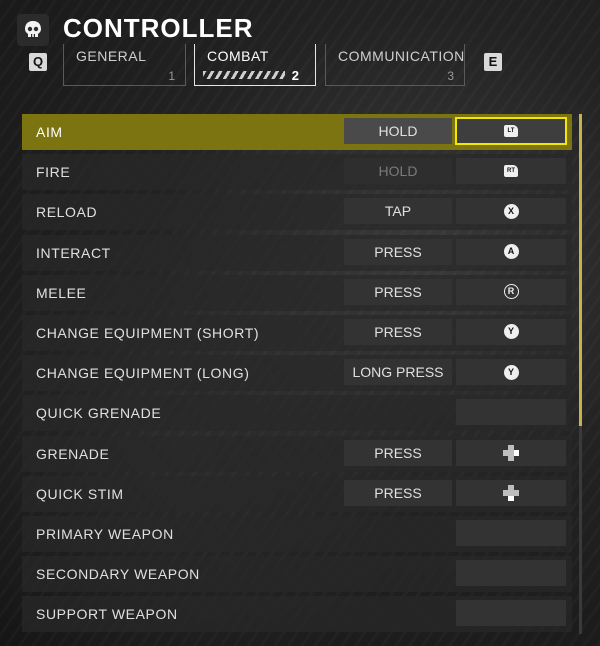 This screenshot has height=646, width=600. I want to click on left-trigger-icon: LT, so click(511, 131).